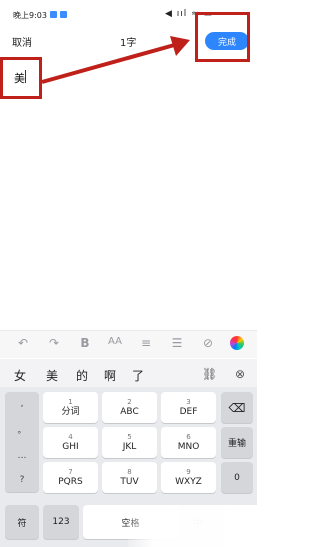 Image resolution: width=320 pixels, height=547 pixels. What do you see at coordinates (222, 37) in the screenshot?
I see `highlight-box-done` at bounding box center [222, 37].